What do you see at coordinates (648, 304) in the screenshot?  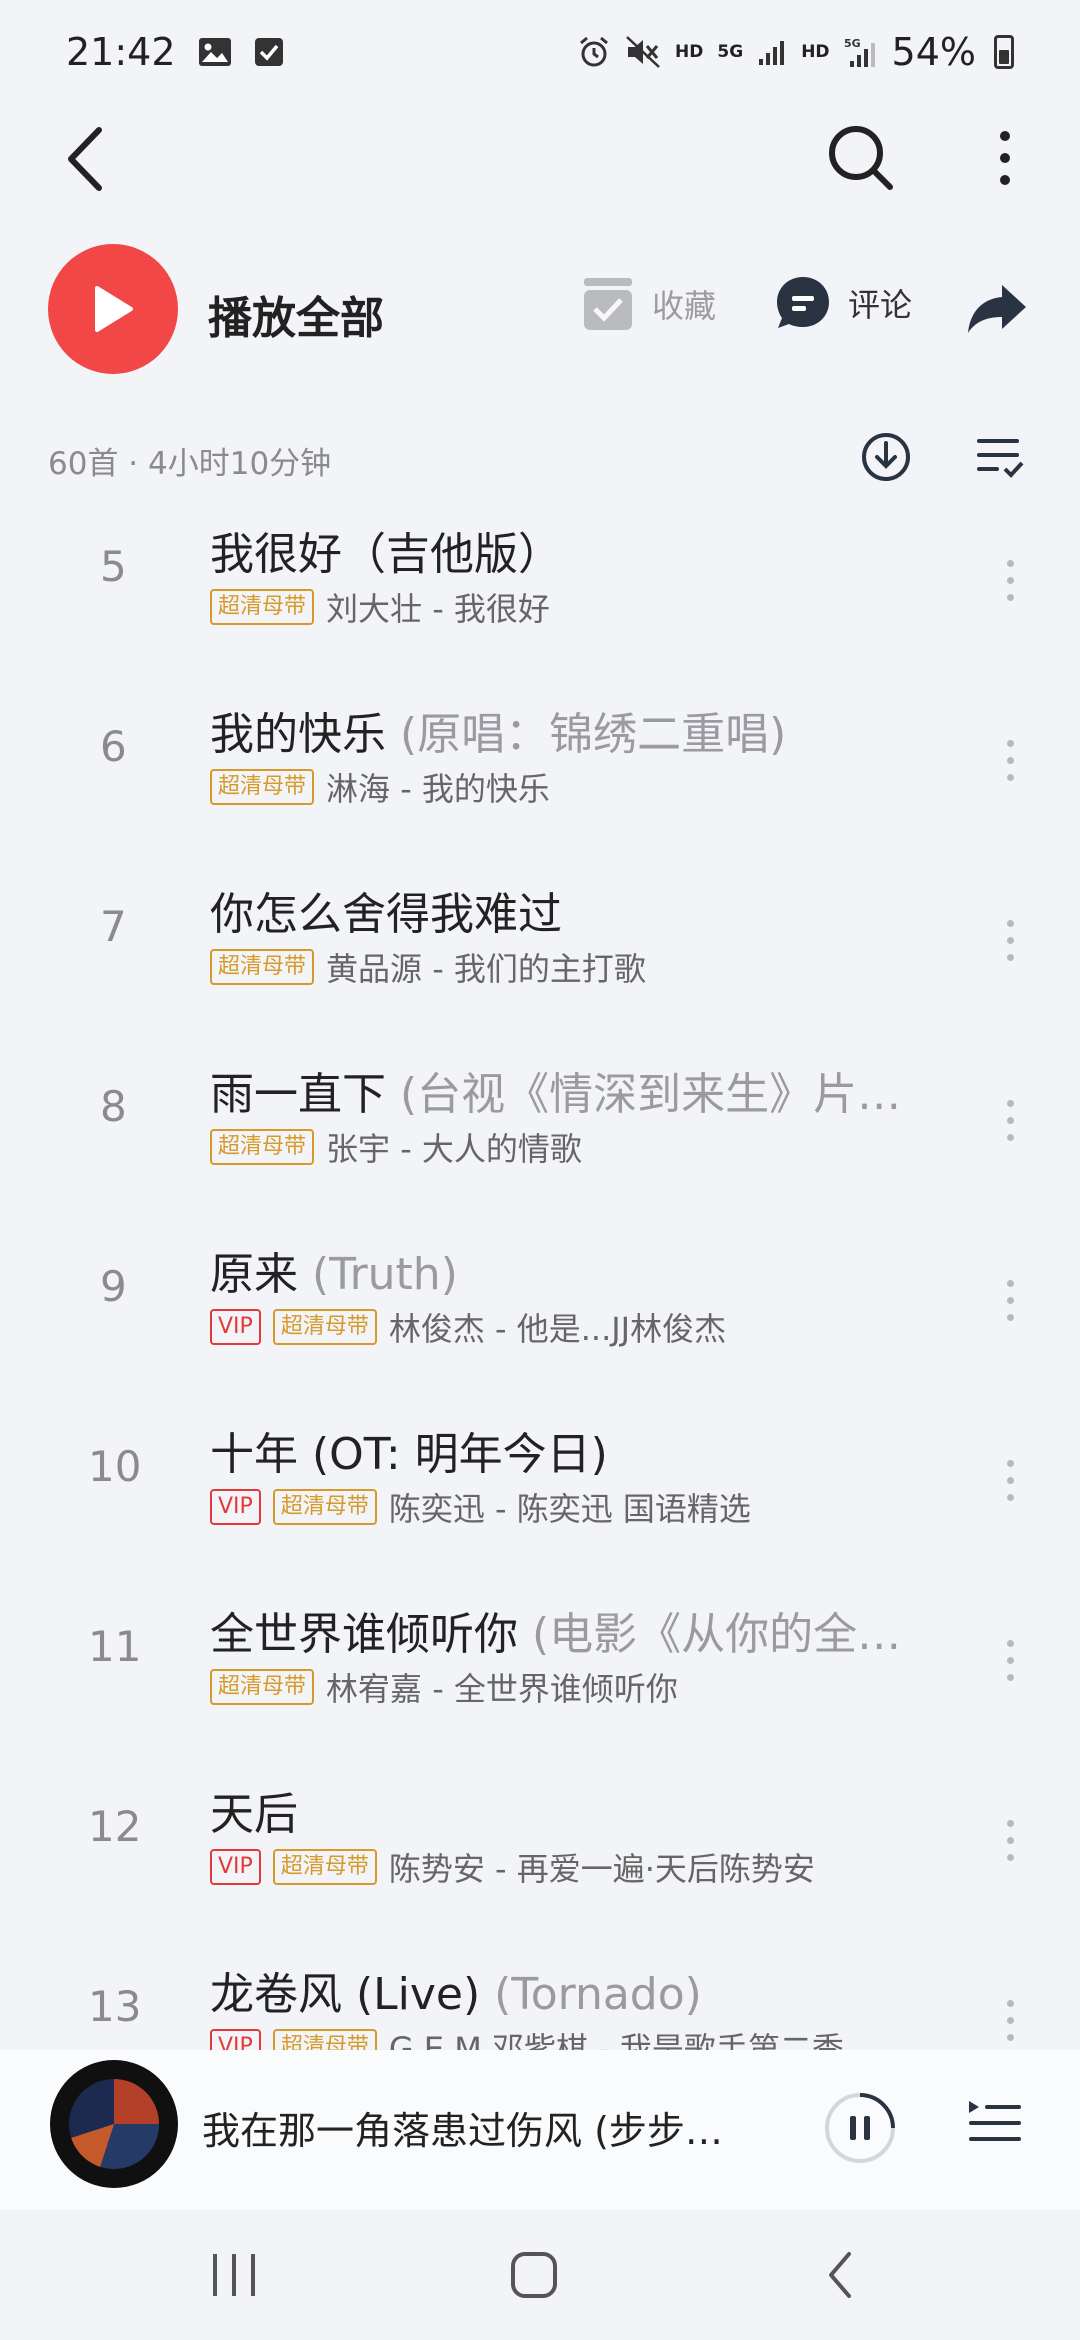 I see `collect-button: 收藏` at bounding box center [648, 304].